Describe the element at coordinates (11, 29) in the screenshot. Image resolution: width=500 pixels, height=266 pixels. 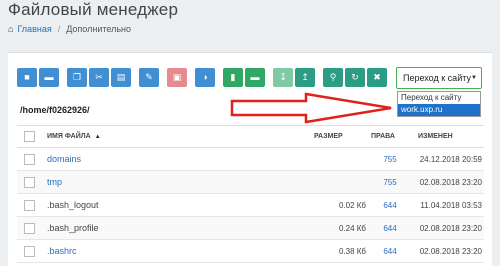
I see `home-icon: ⌂` at that location.